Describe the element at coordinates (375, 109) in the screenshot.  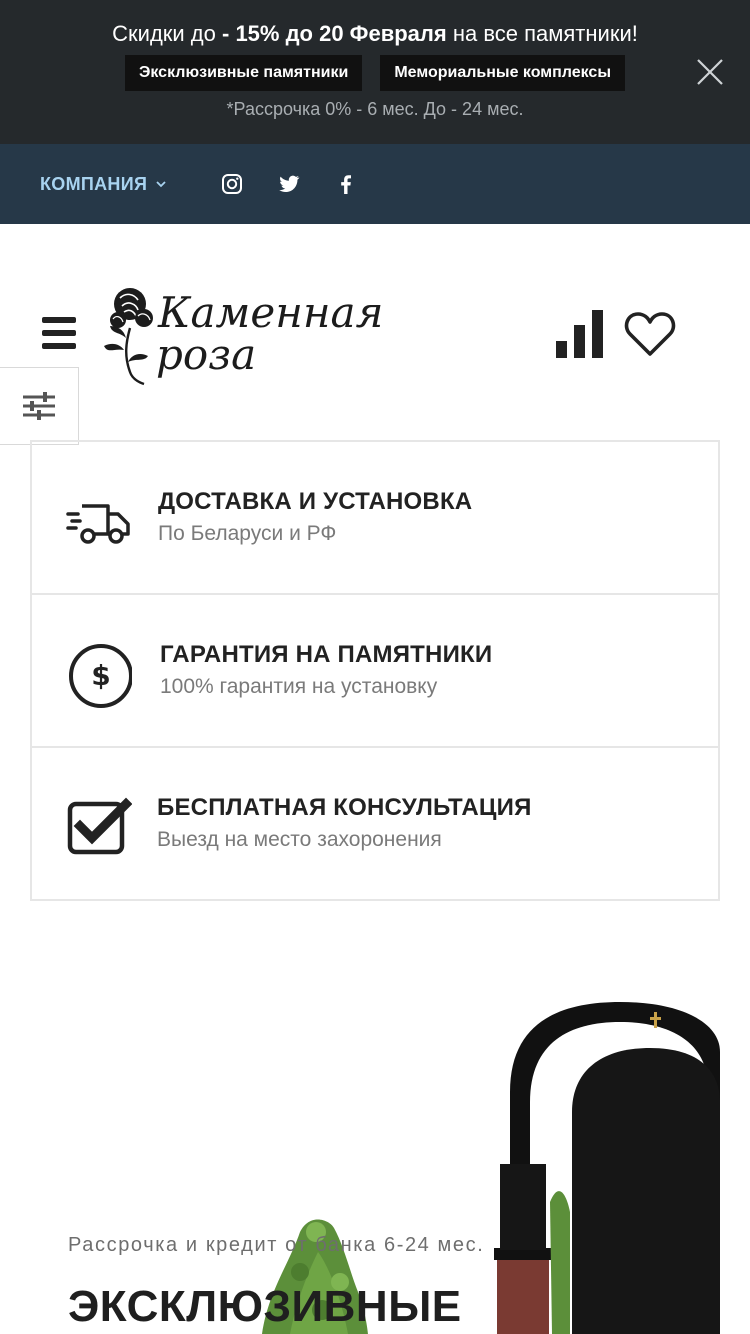
I see `promo-installment-note: *Рассрочка 0% - 6 мес. До - 24 мес.` at that location.